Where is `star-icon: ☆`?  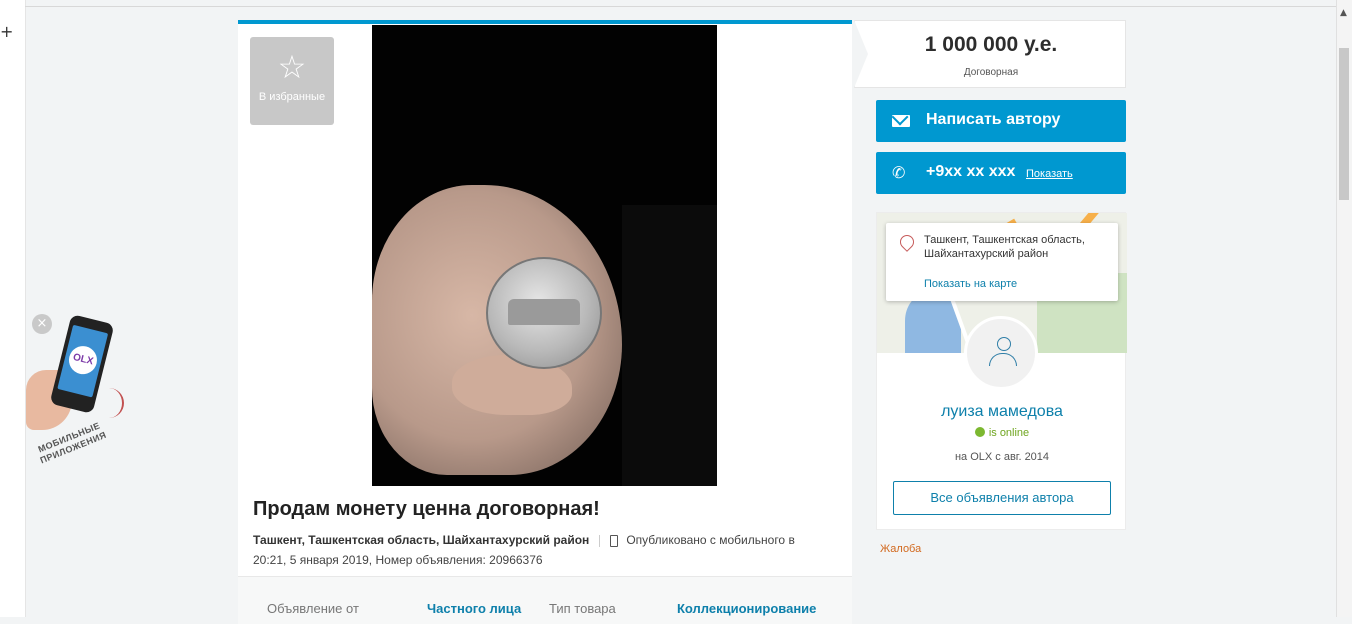
star-icon: ☆ is located at coordinates (292, 67).